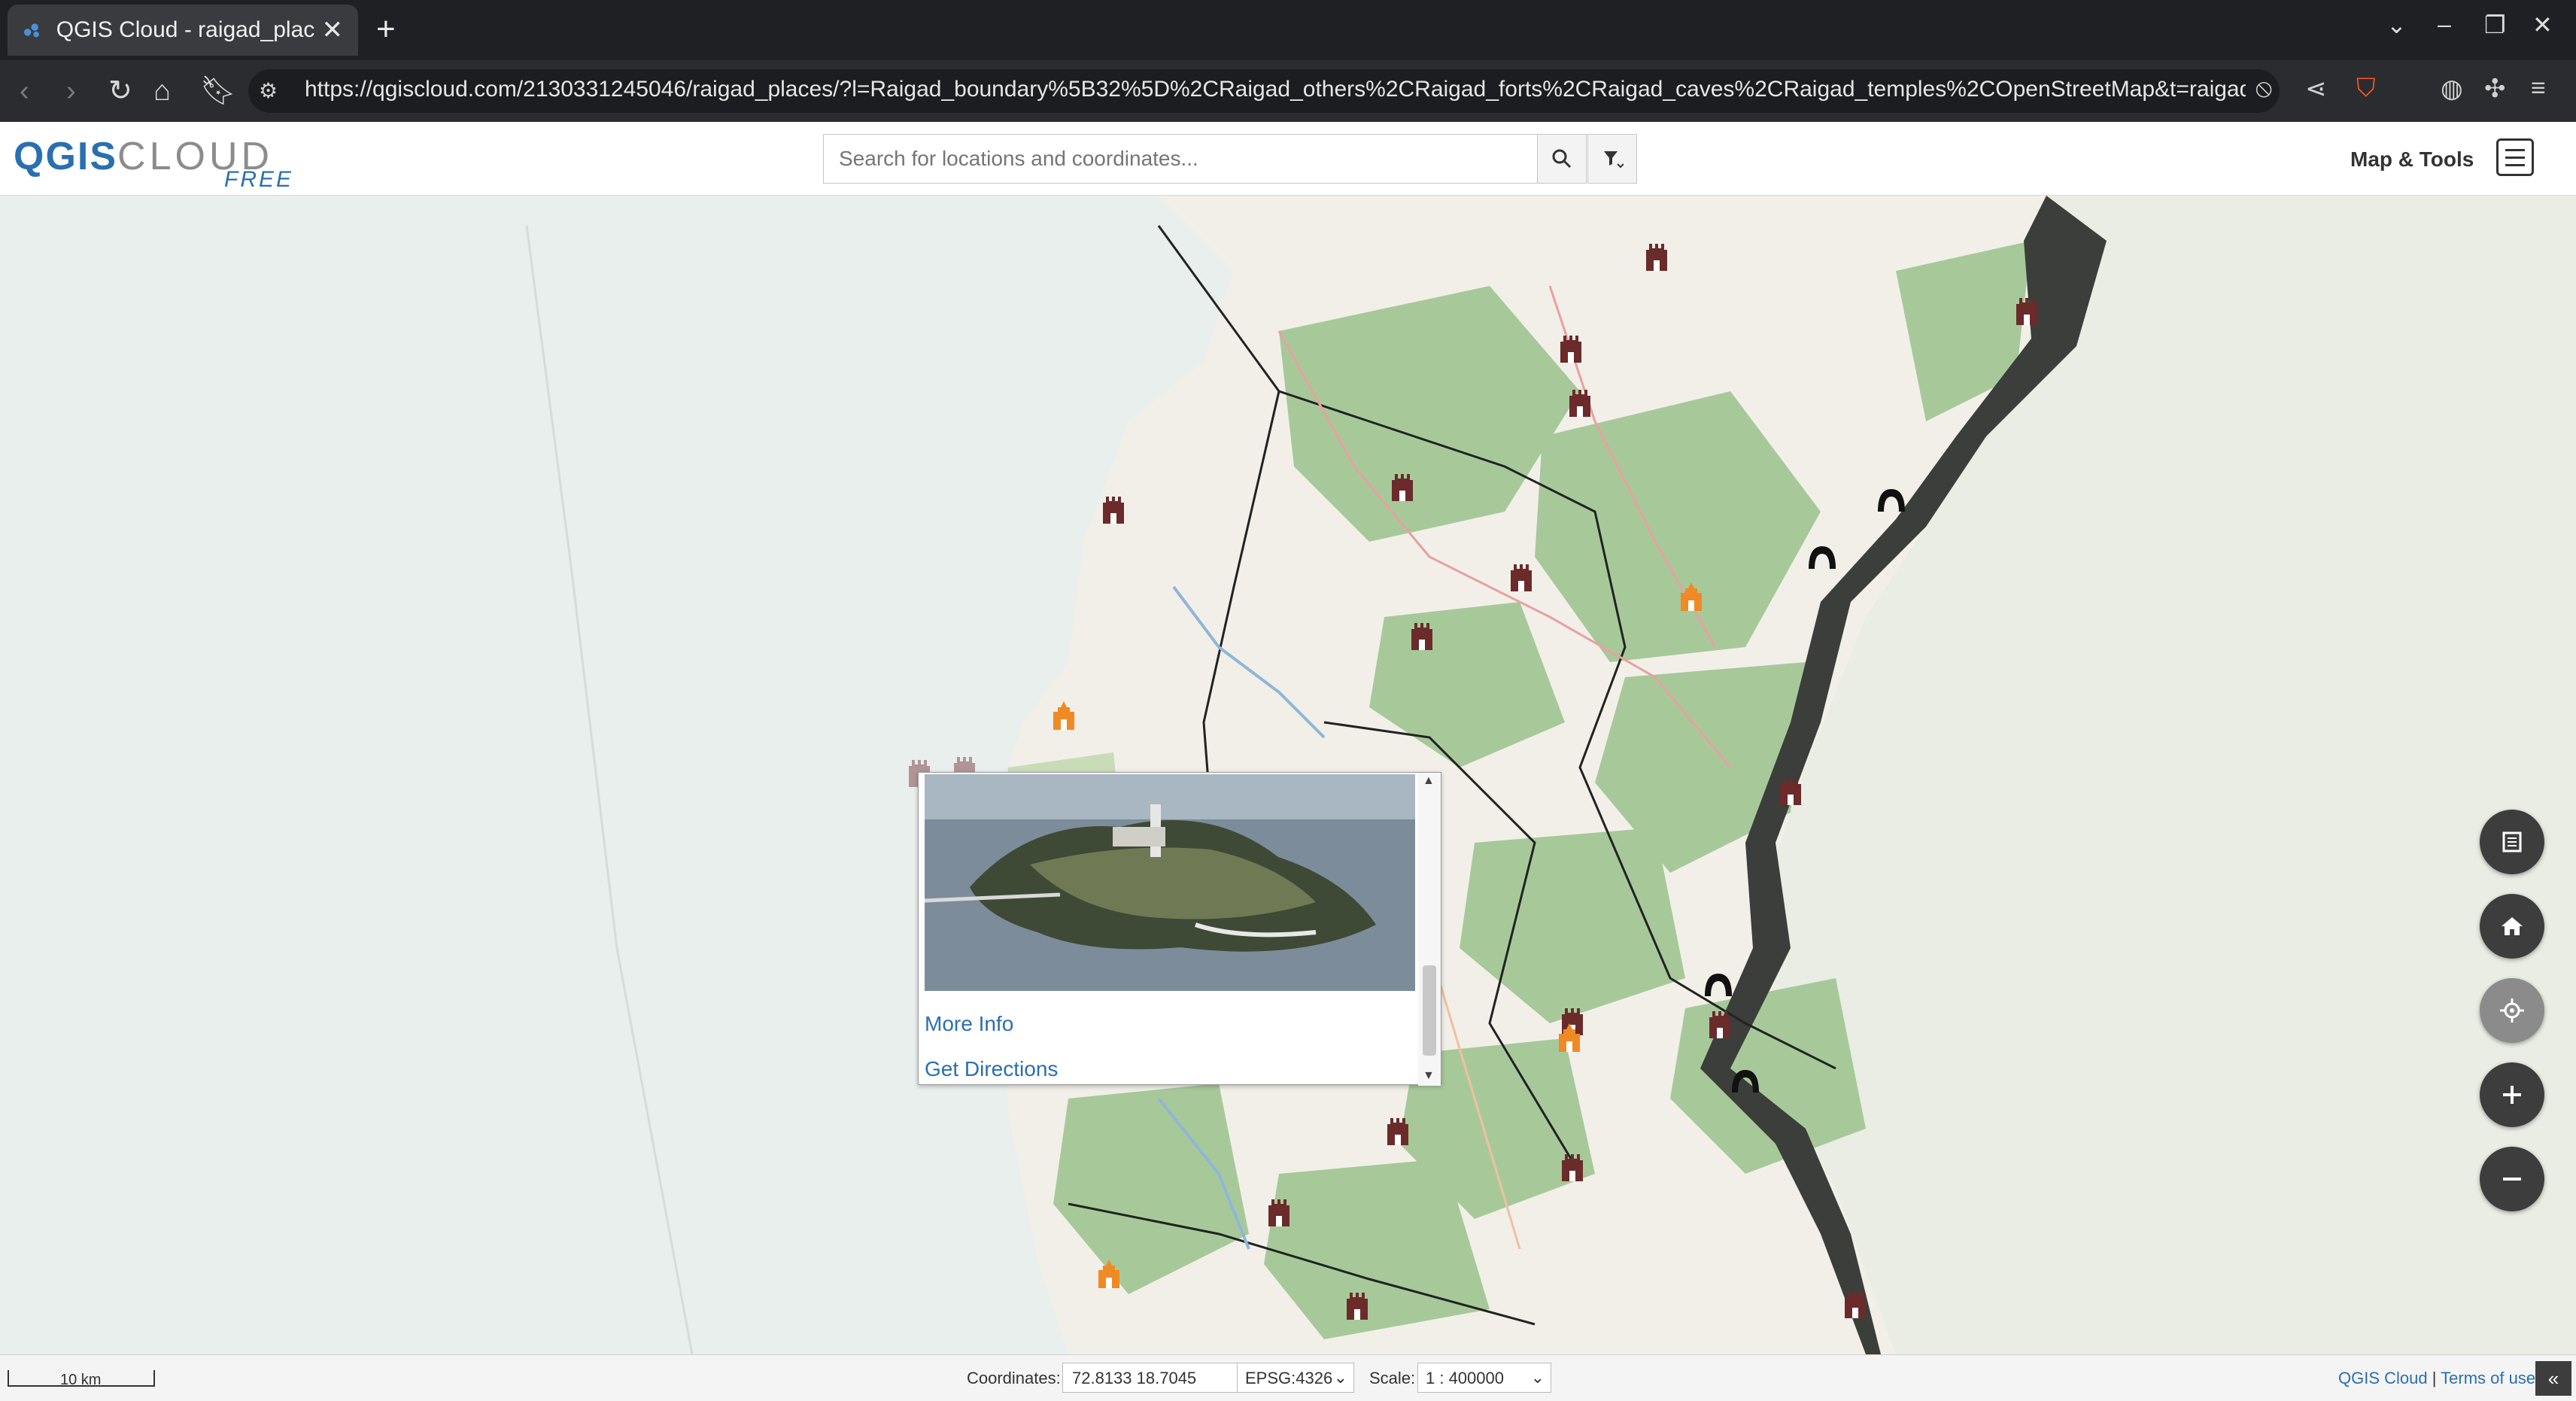 The height and width of the screenshot is (1401, 2576). What do you see at coordinates (1429, 1076) in the screenshot?
I see `scroll-down-icon: ▼` at bounding box center [1429, 1076].